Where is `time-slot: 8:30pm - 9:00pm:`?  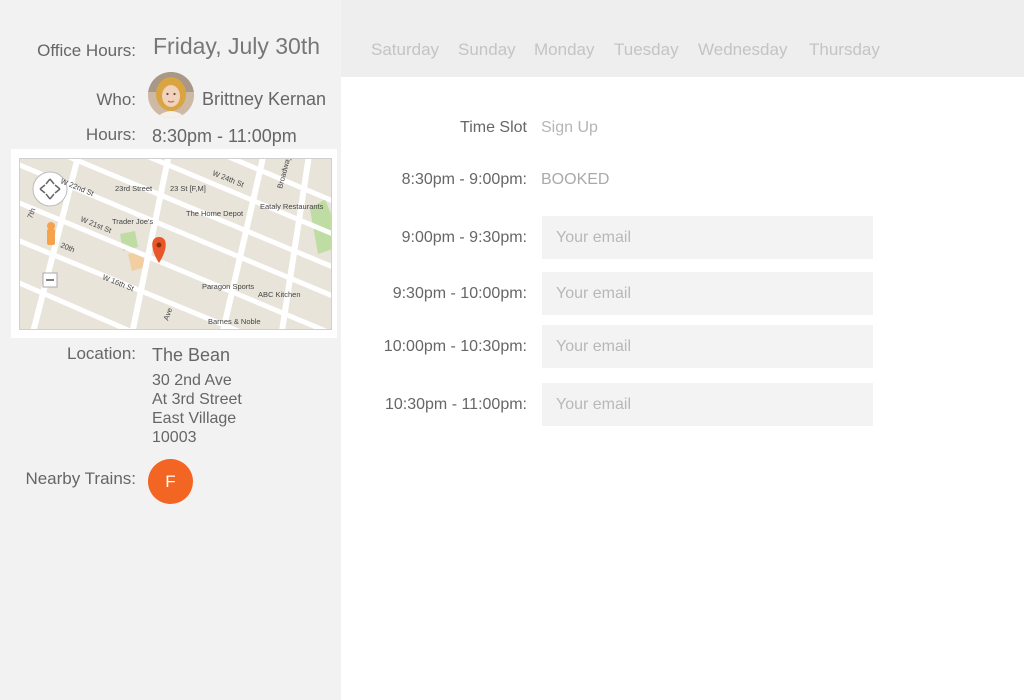 time-slot: 8:30pm - 9:00pm: is located at coordinates (464, 179).